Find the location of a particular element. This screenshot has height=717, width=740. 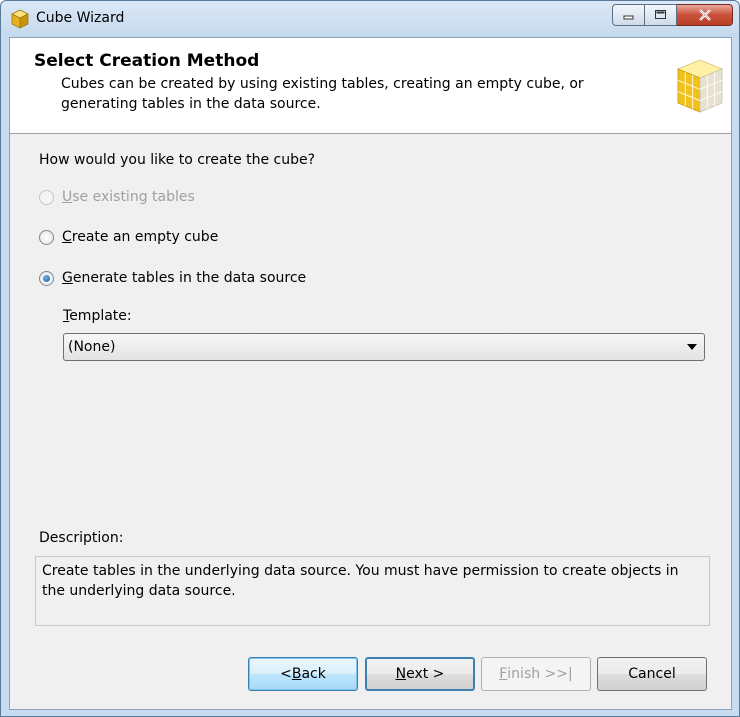

window-title: Cube Wizard is located at coordinates (80, 18).